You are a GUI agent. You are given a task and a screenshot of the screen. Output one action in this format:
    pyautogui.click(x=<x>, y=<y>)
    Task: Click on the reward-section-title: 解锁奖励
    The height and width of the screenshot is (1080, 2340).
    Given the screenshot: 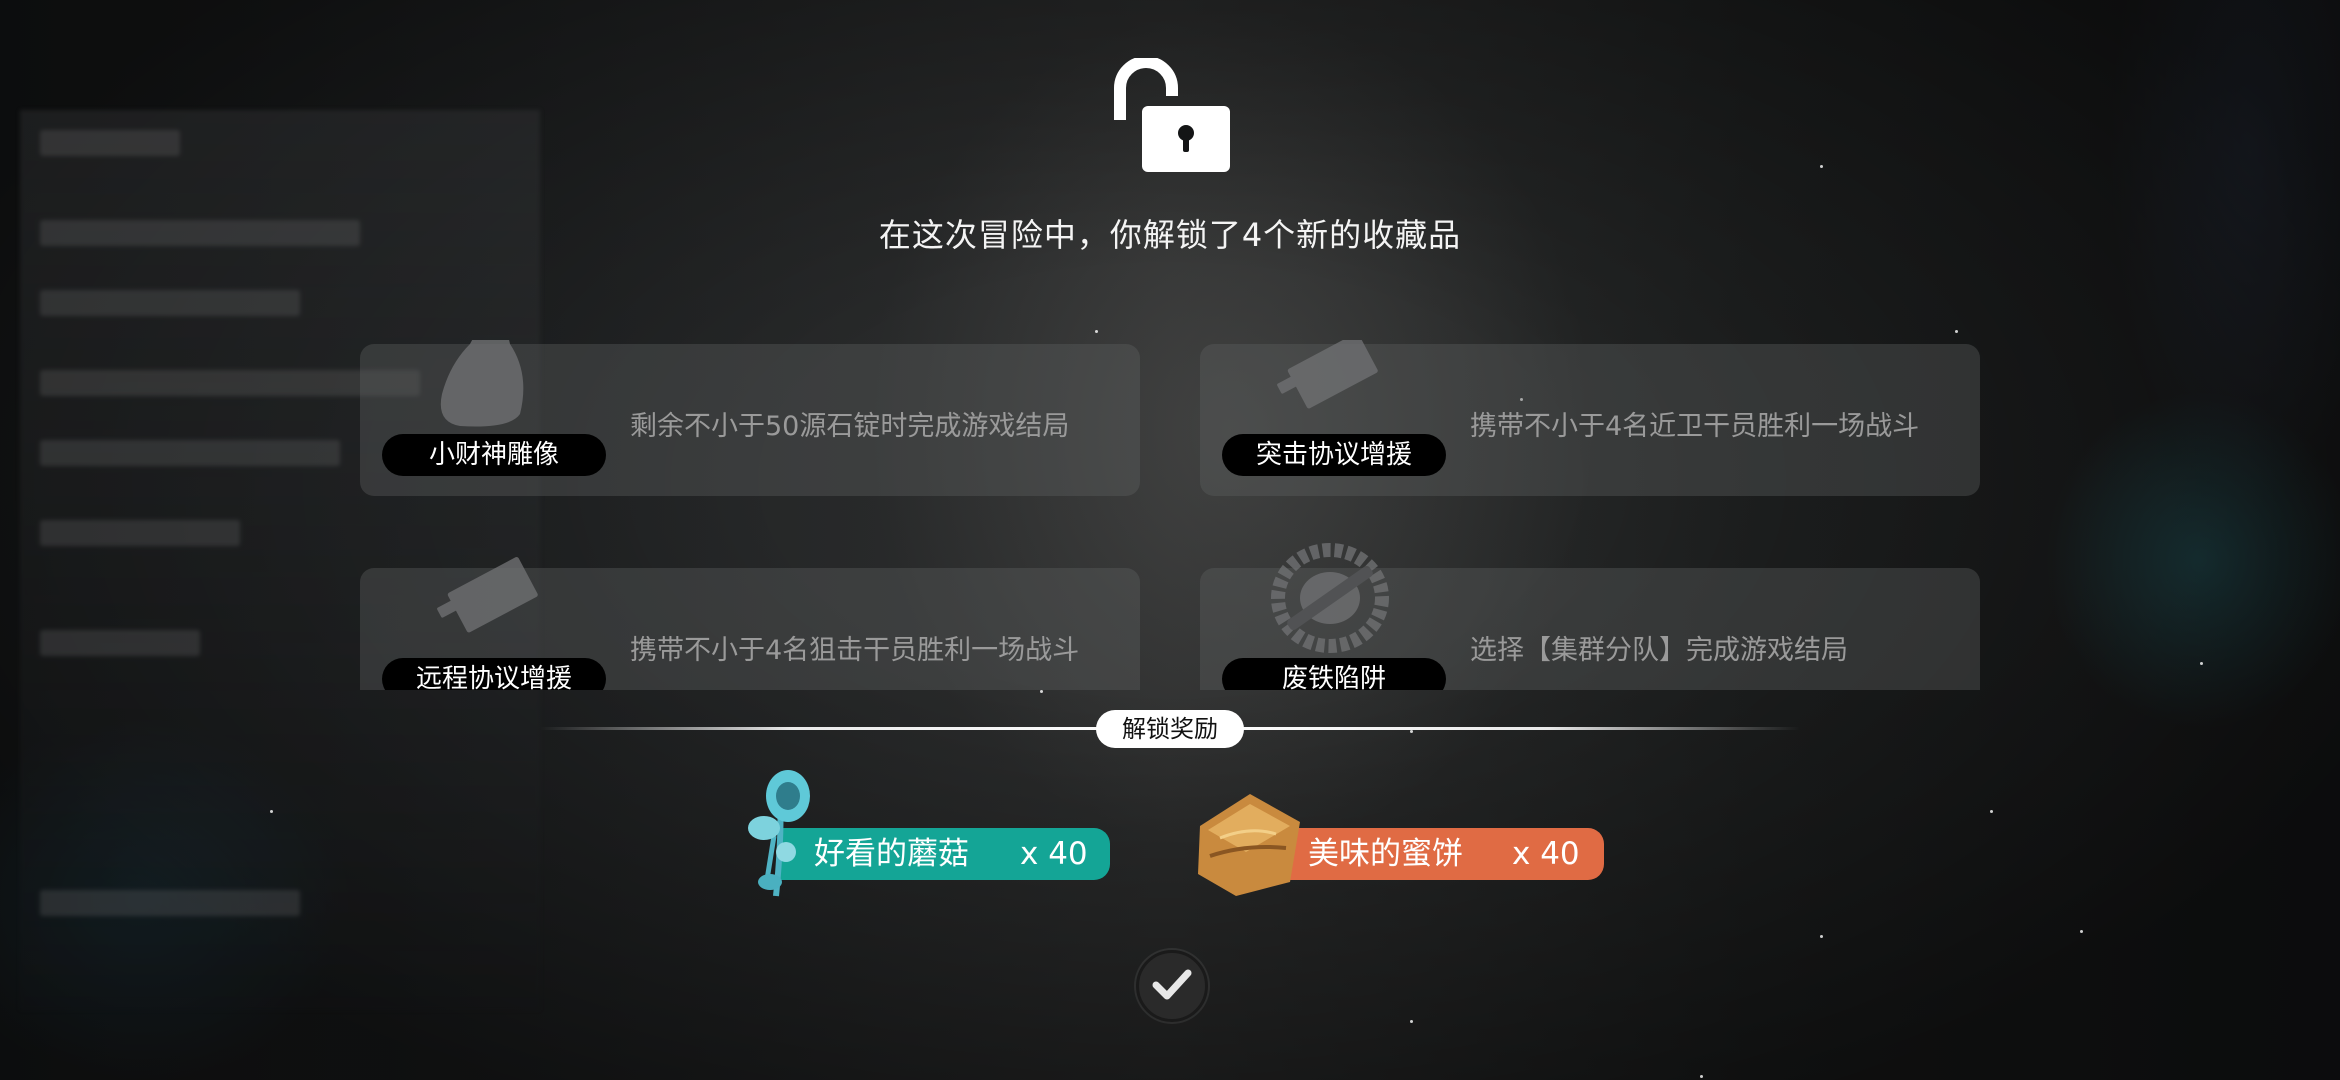 What is the action you would take?
    pyautogui.click(x=1170, y=729)
    